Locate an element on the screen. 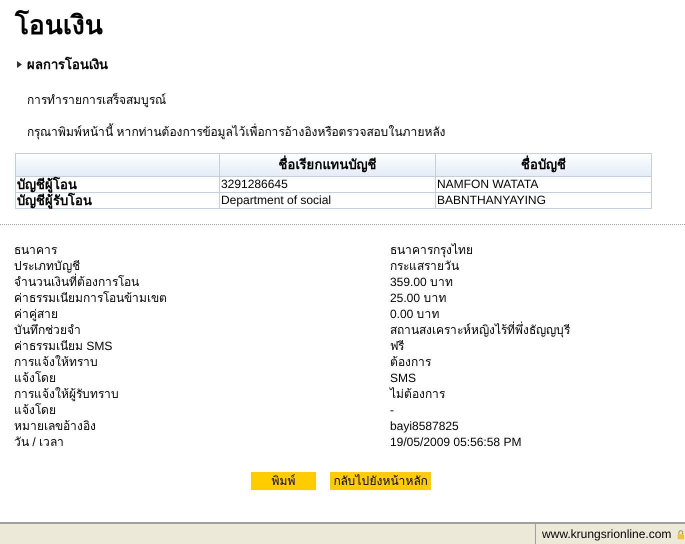  table-cell: NAMFON WATATA is located at coordinates (544, 184).